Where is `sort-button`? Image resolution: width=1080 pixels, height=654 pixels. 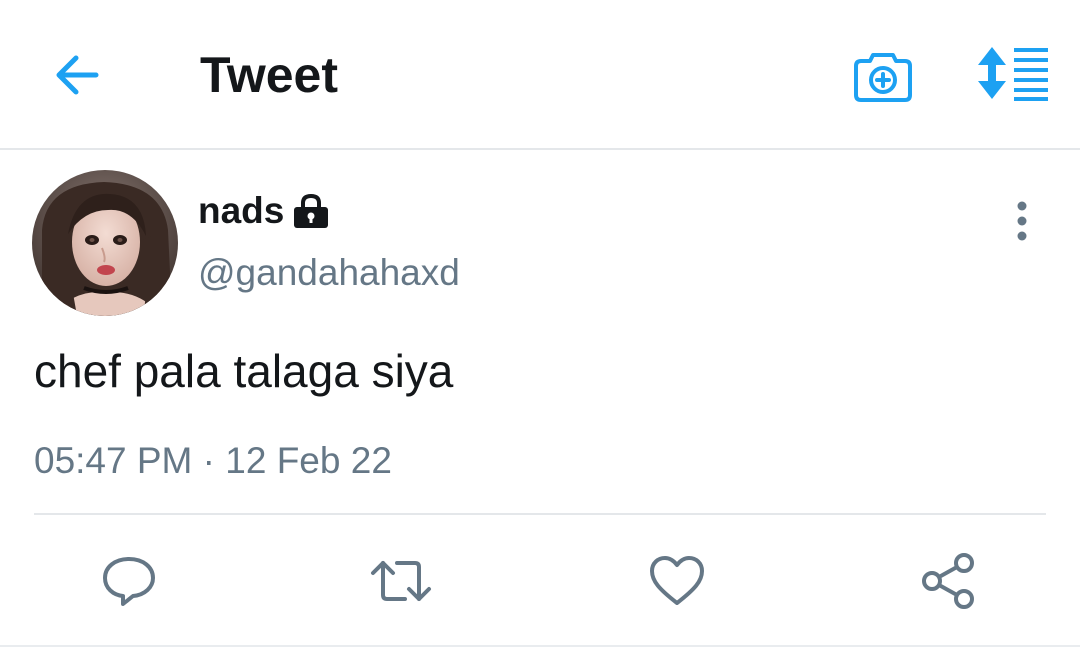 sort-button is located at coordinates (1013, 73).